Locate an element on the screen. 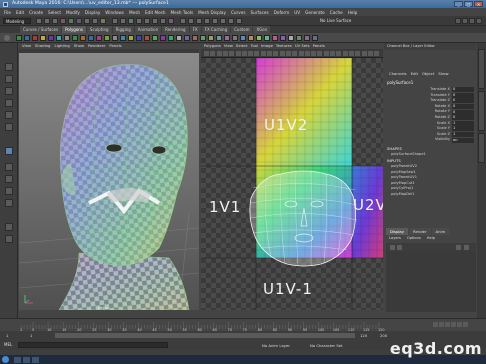 This screenshot has width=486, height=364. explorer-taskbar-icon is located at coordinates (17, 359).